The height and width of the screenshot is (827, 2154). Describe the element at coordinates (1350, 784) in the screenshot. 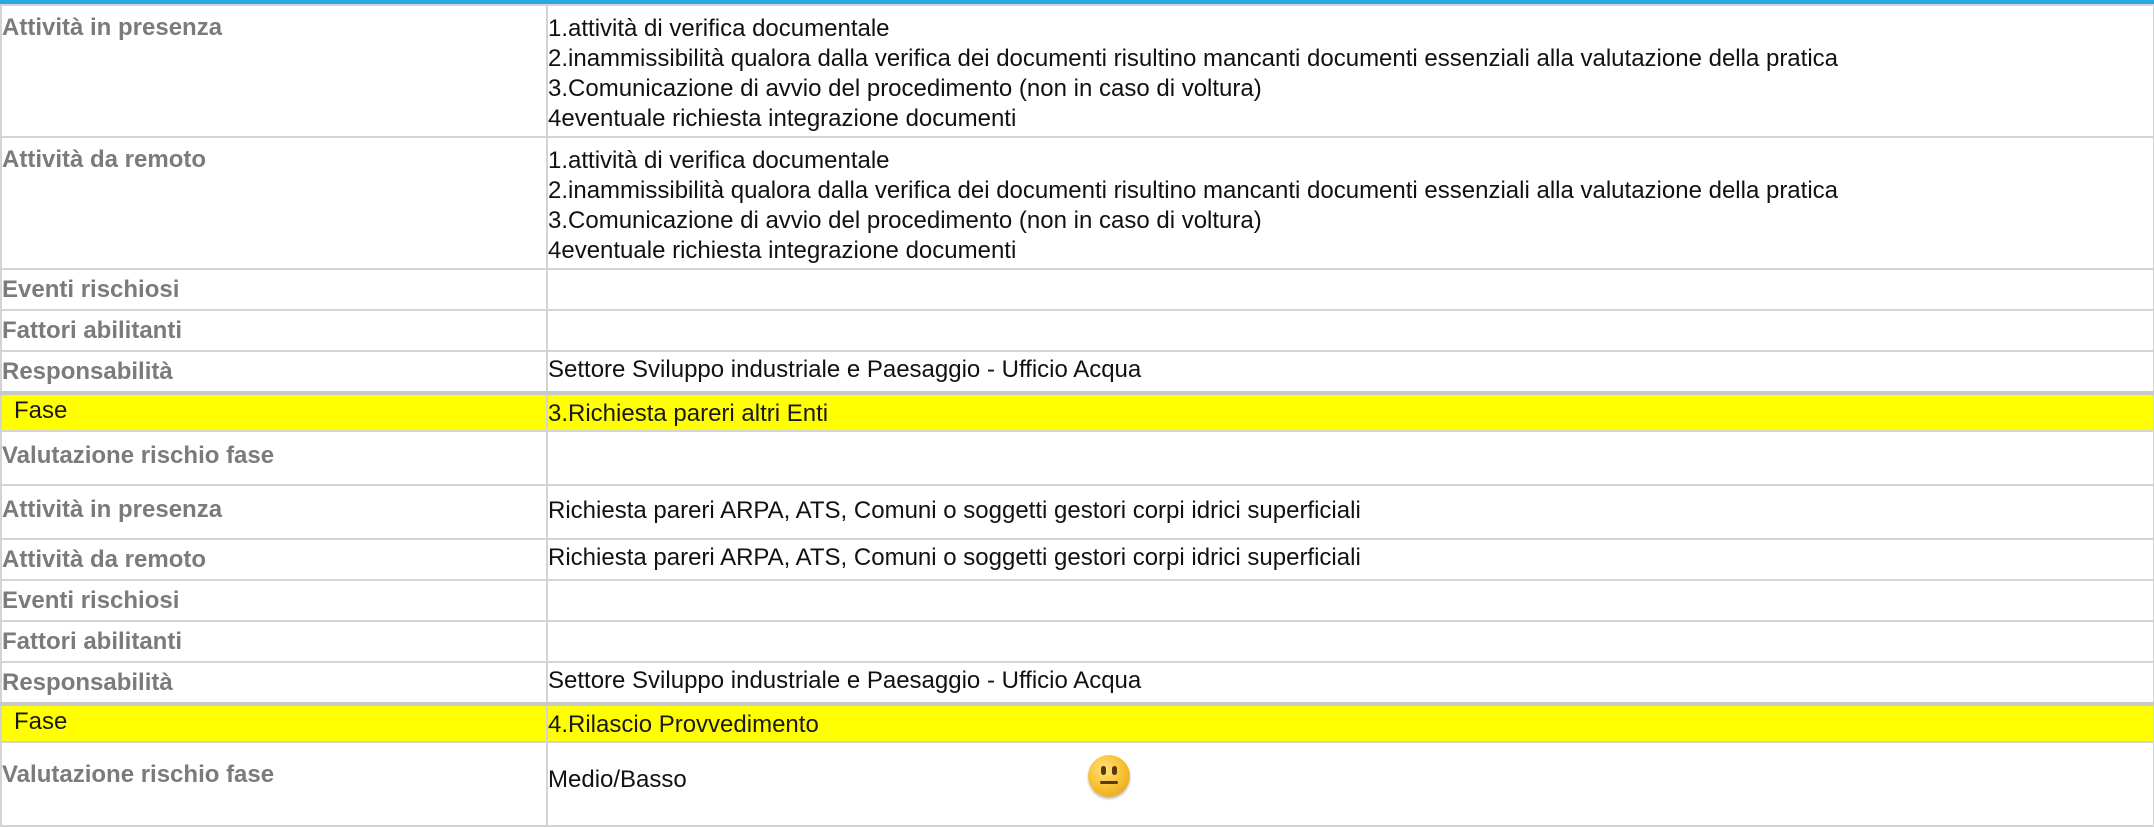

I see `risk-level-cell: Medio/Basso` at that location.